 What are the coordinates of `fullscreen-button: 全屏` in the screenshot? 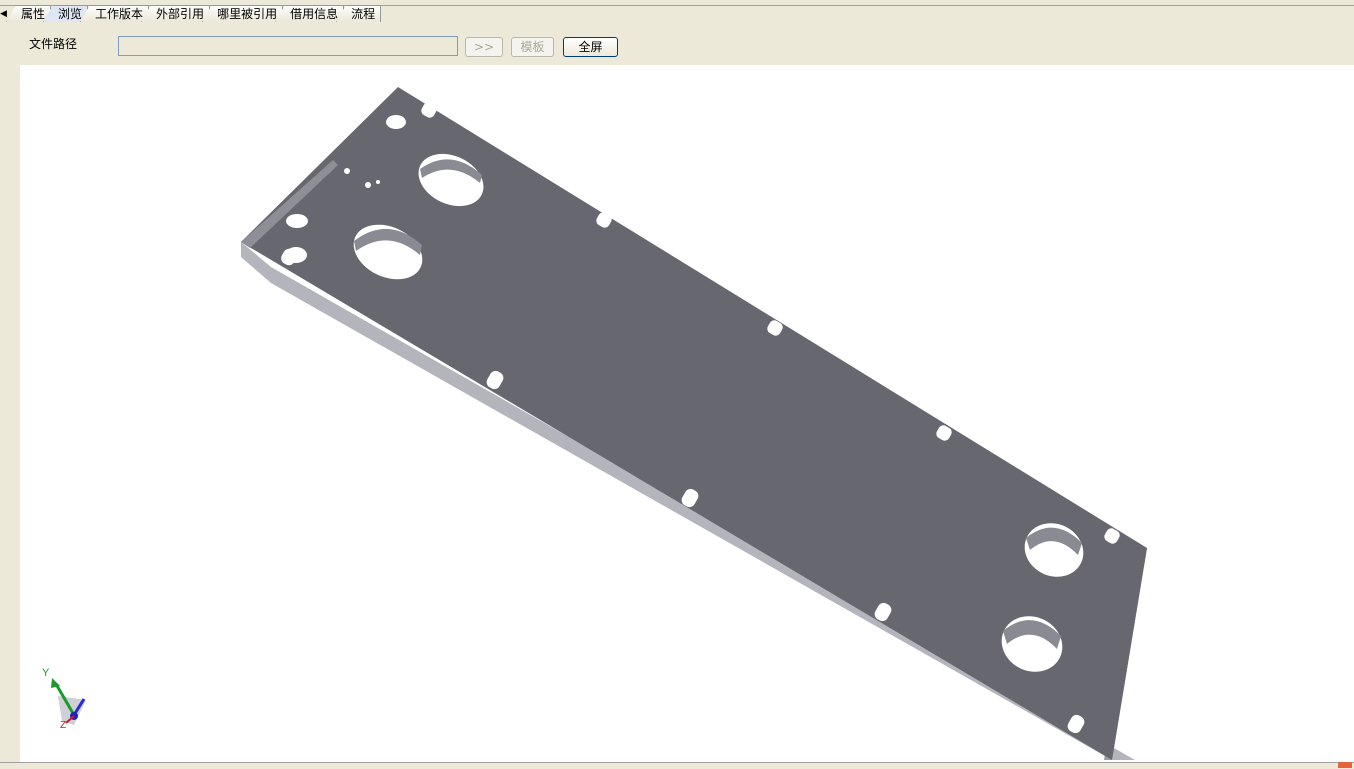 It's located at (590, 47).